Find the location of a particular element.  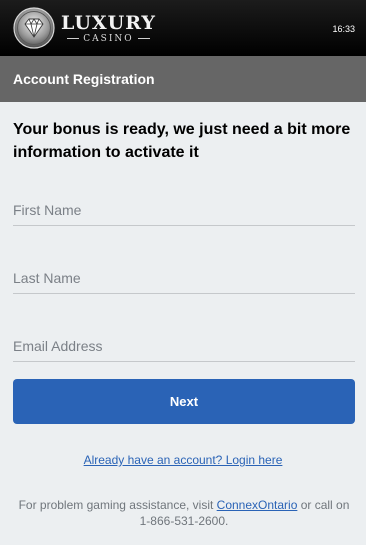

login-link-row: Already have an account? Login here is located at coordinates (183, 460).